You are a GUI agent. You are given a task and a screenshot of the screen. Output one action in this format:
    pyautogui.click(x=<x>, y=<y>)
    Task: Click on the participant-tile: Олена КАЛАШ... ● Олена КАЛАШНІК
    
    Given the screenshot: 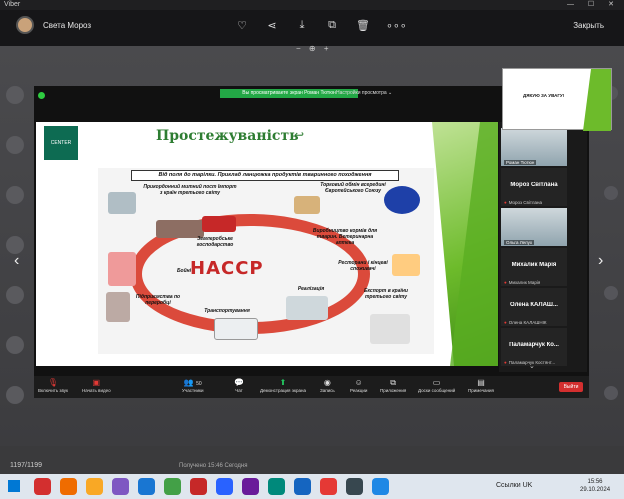 What is the action you would take?
    pyautogui.click(x=534, y=307)
    